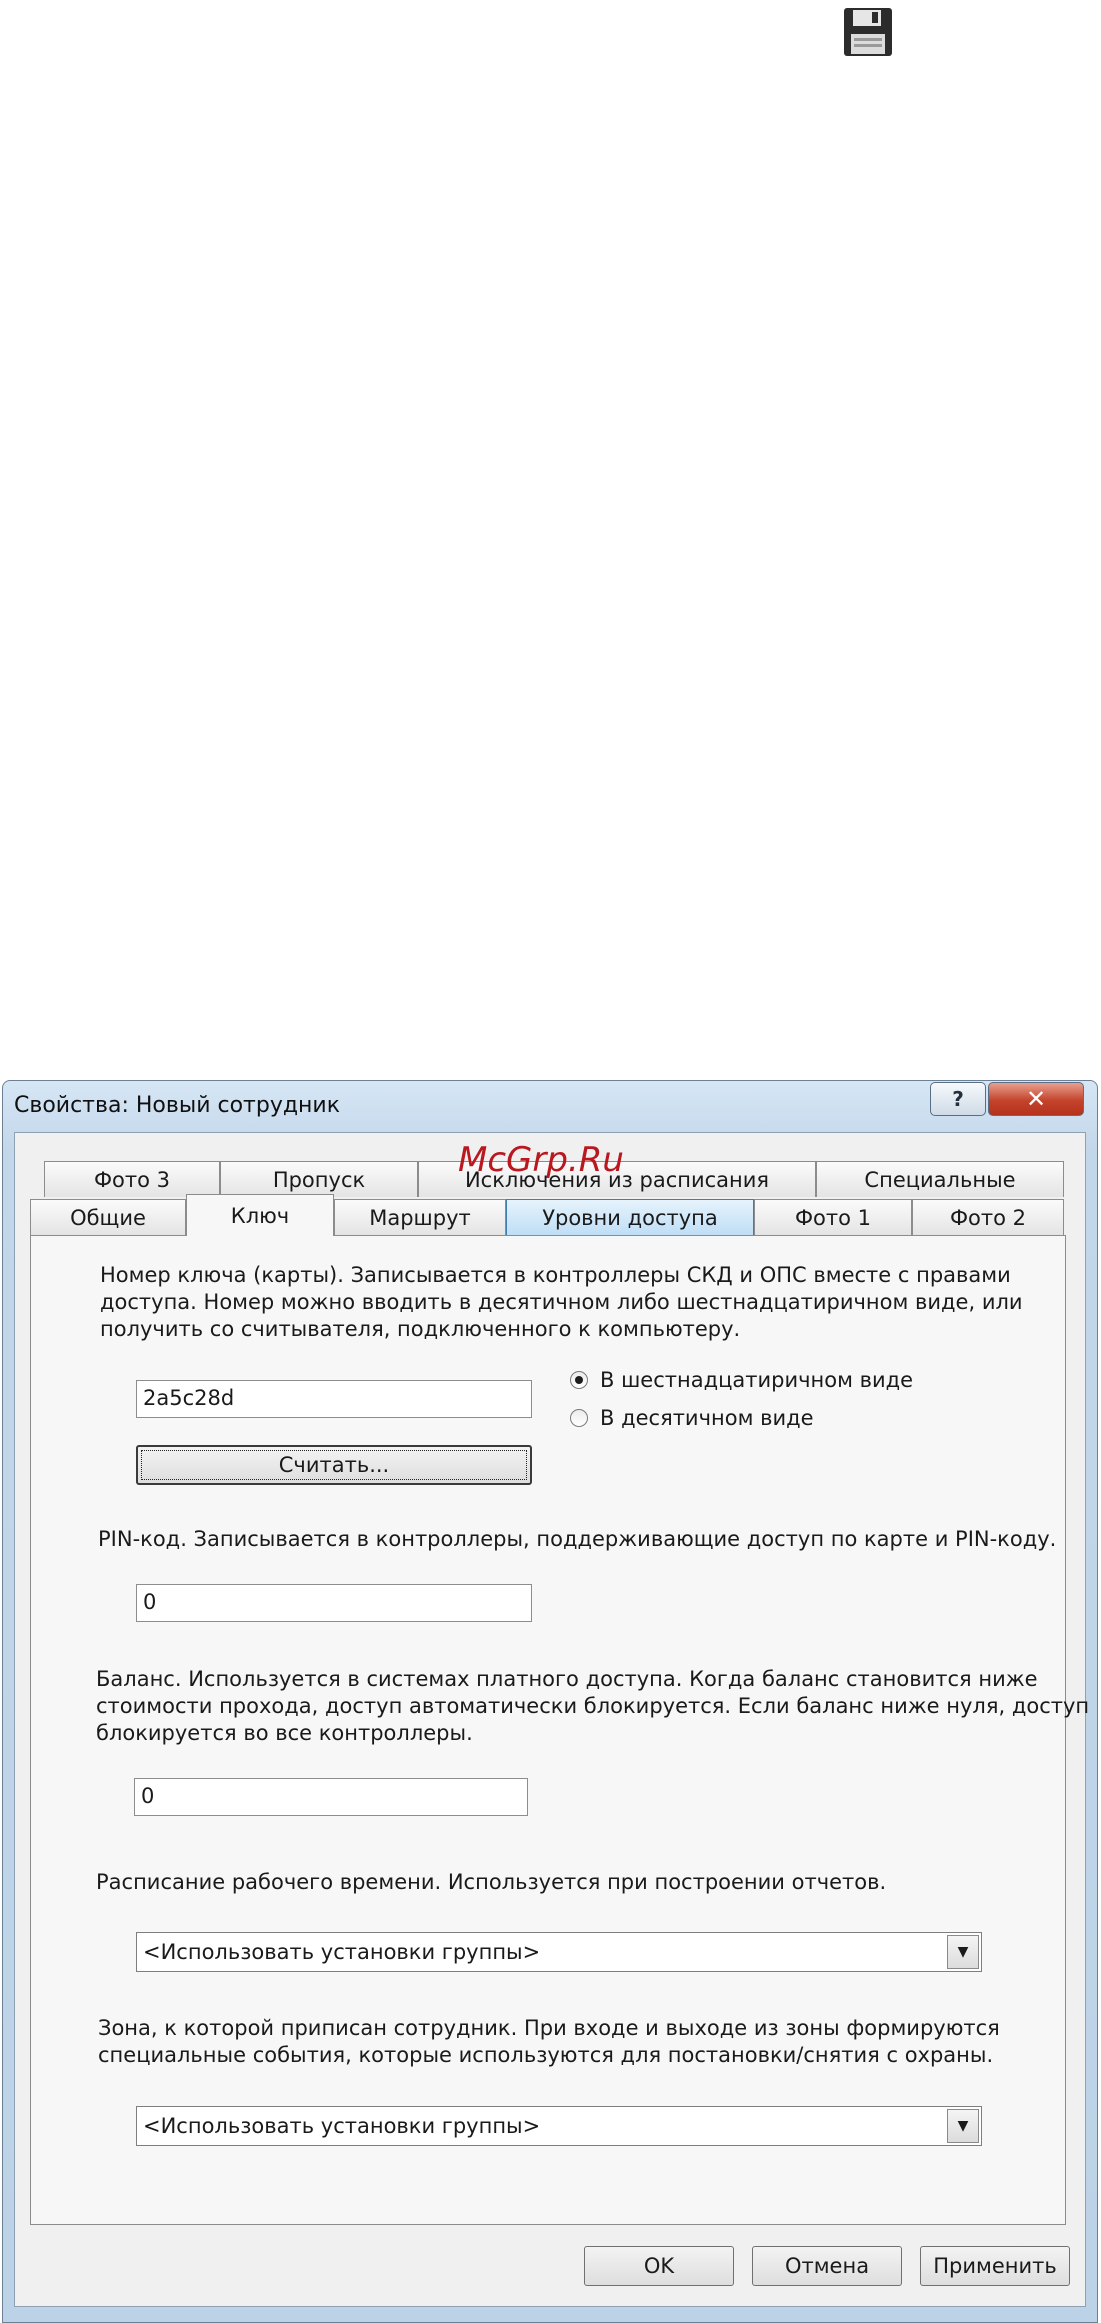  I want to click on schedule-select: <Использовать установки группы> ▼, so click(559, 1952).